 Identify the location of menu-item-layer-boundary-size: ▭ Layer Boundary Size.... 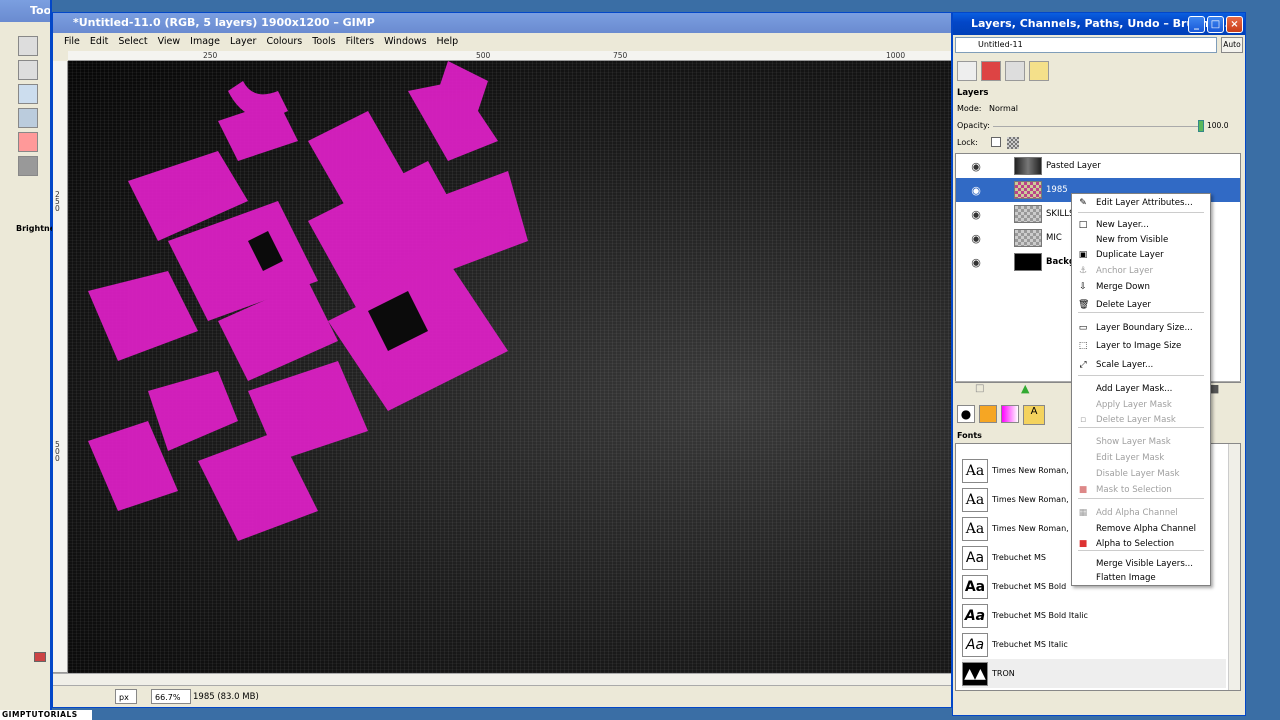
(1141, 328).